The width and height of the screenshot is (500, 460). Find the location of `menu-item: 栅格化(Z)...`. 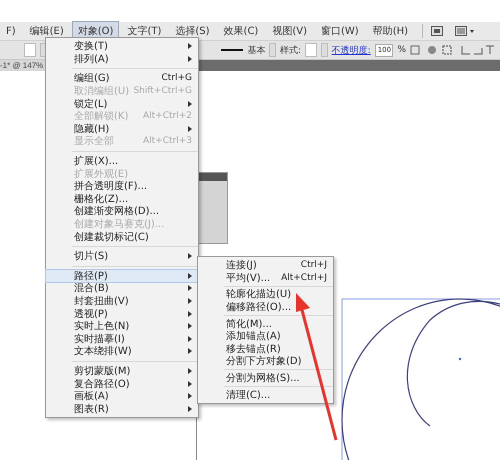

menu-item: 栅格化(Z)... is located at coordinates (122, 199).